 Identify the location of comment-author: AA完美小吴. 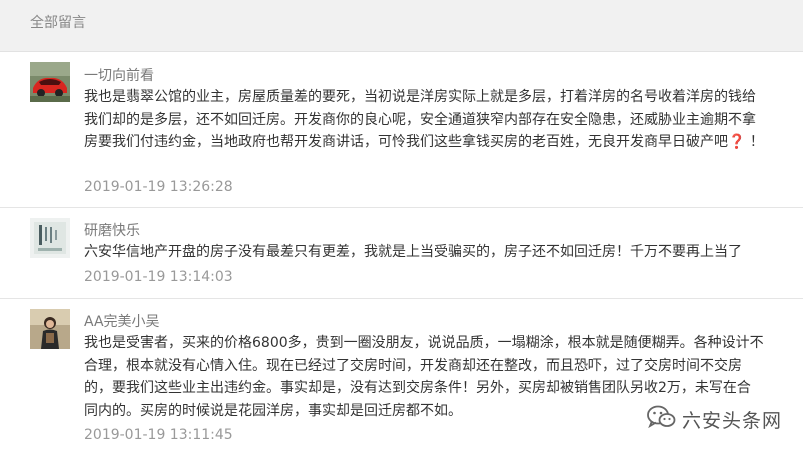
(122, 322).